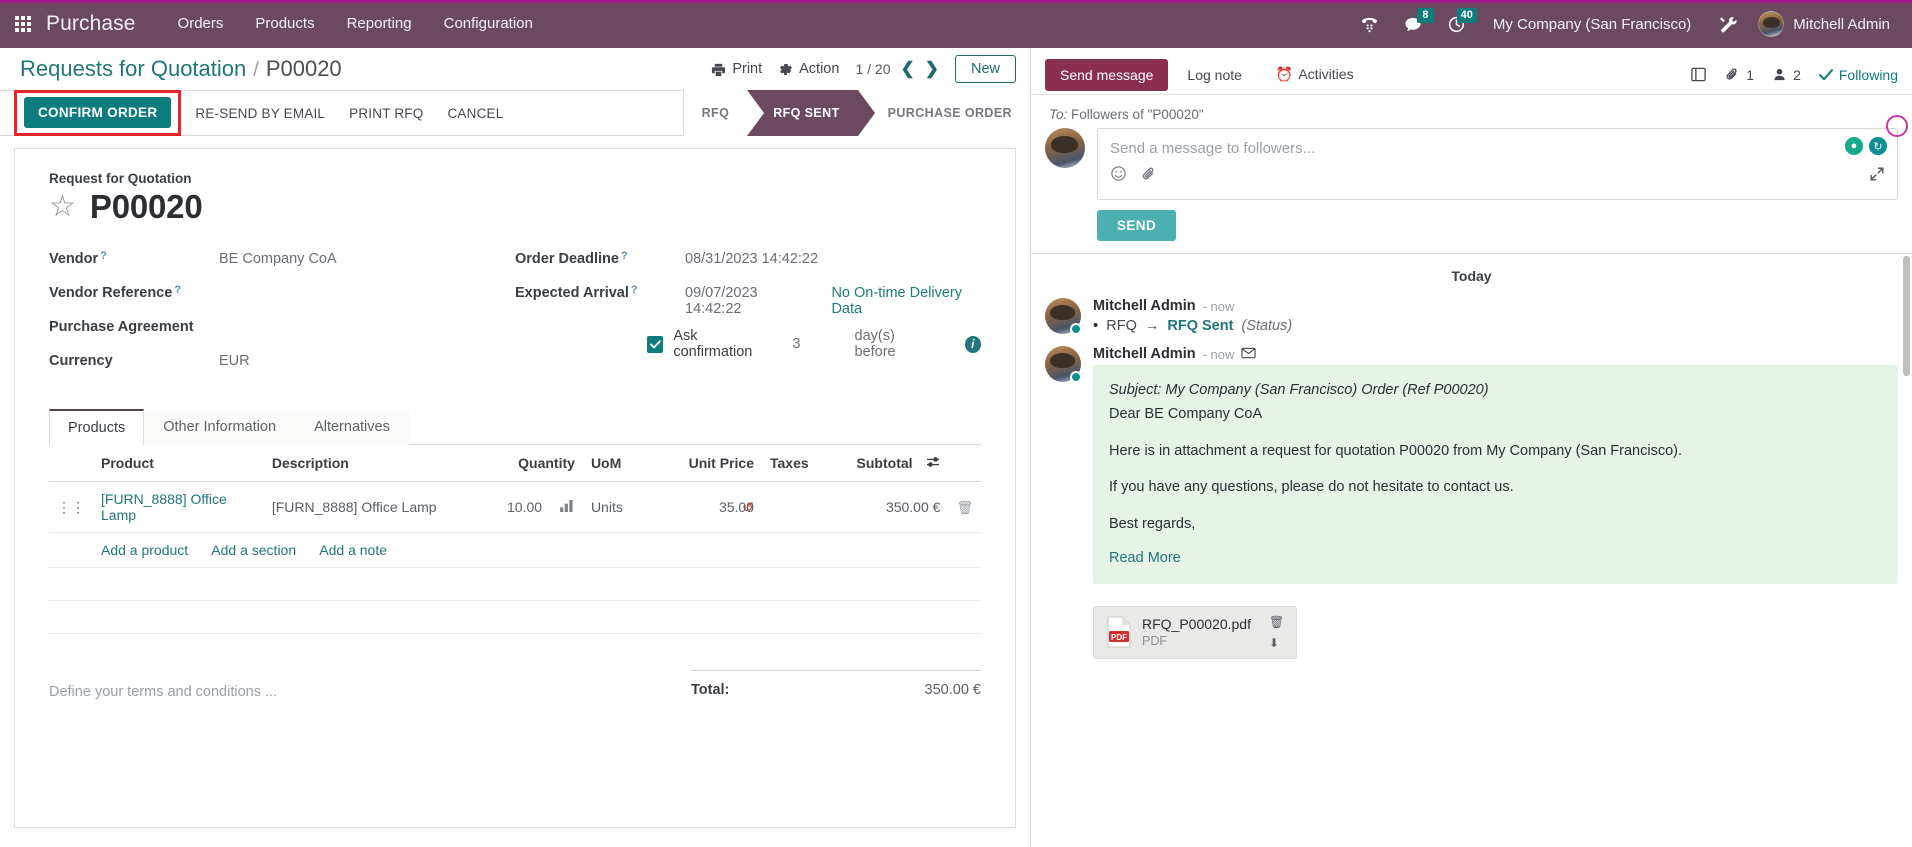 The height and width of the screenshot is (847, 1912). Describe the element at coordinates (715, 113) in the screenshot. I see `status-rfq: RFQ` at that location.